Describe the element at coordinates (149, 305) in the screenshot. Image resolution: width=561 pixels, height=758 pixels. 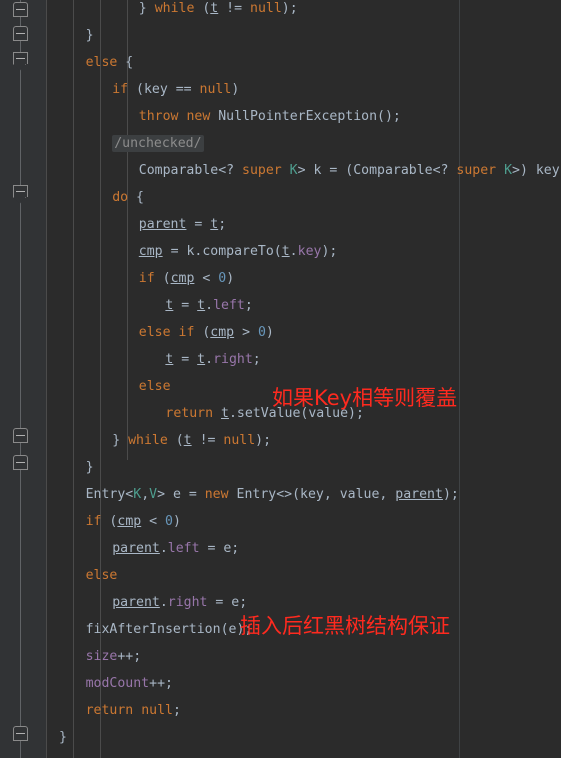
I see `code-line: t = t.left;` at that location.